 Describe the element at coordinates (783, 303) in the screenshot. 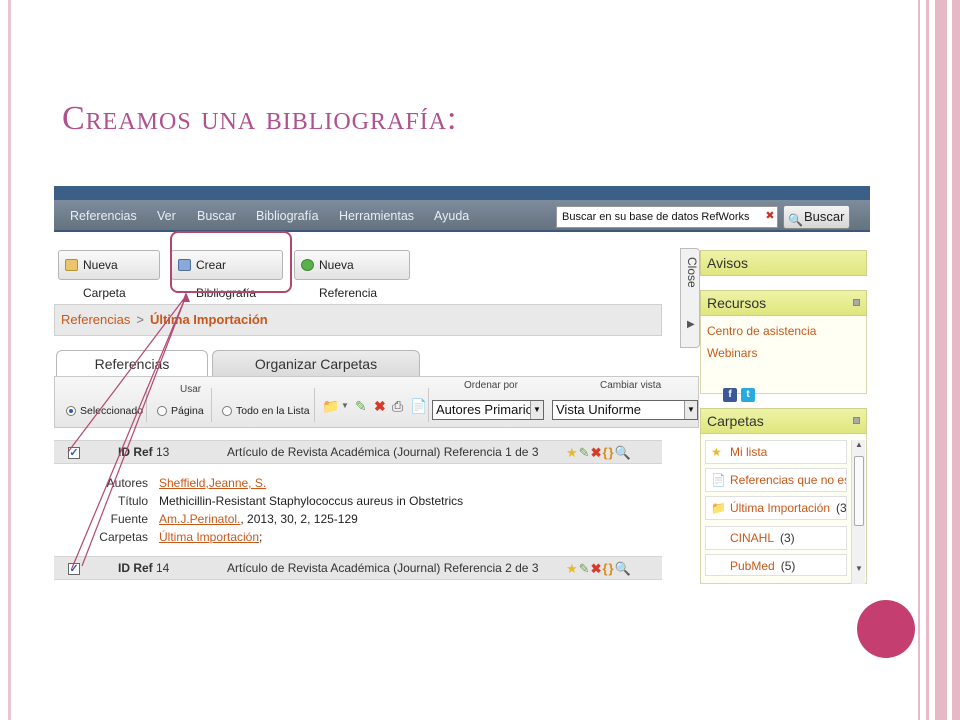

I see `recursos-header: Recursos` at that location.